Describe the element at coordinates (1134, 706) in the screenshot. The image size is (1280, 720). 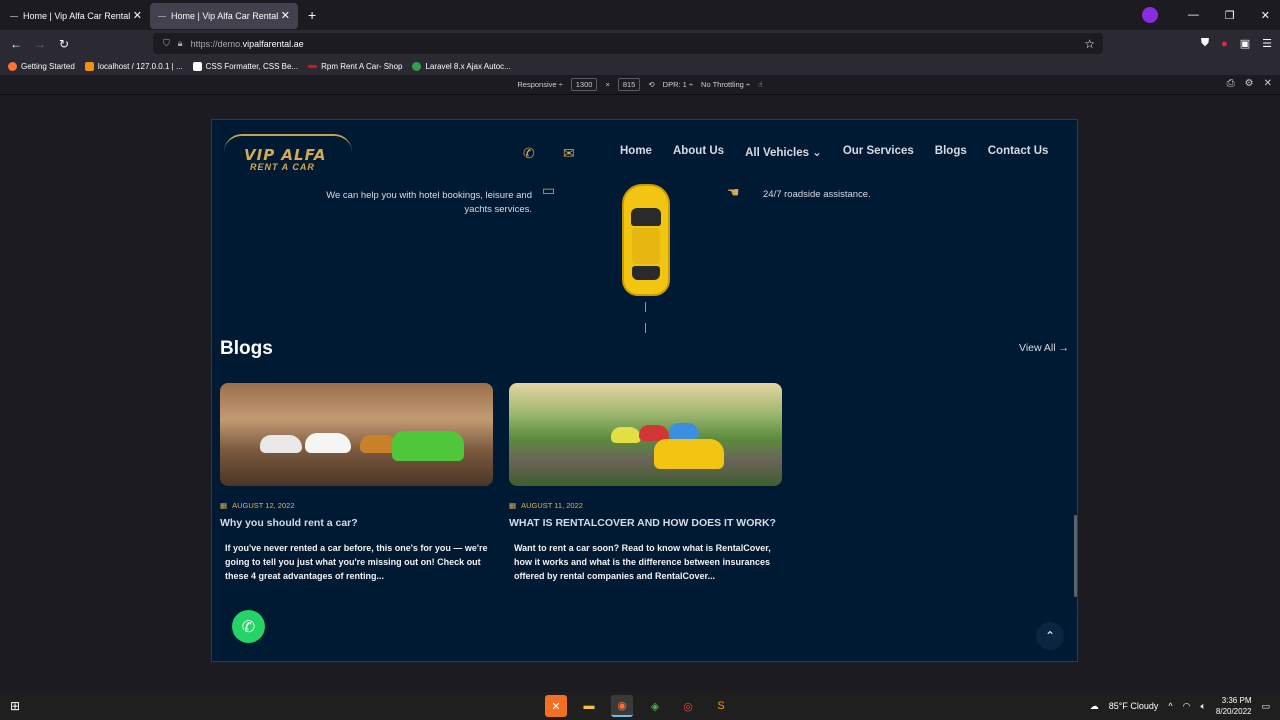
I see `weather-text: 85°F Cloudy` at that location.